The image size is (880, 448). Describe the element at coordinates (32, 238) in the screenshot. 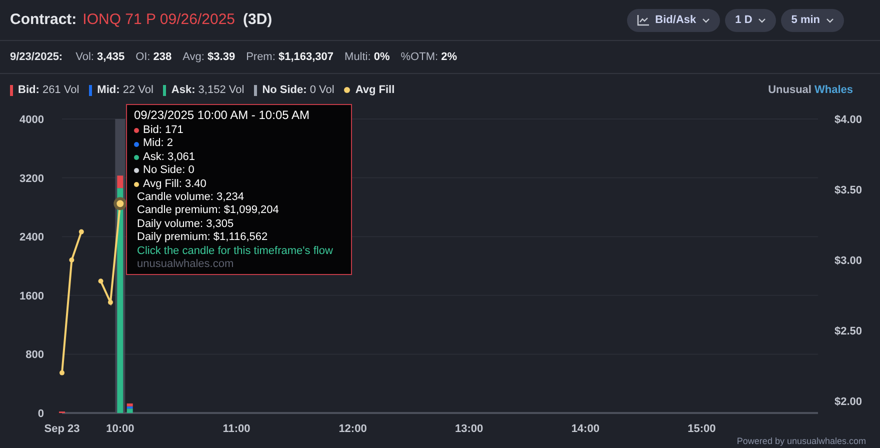

I see `y-axis-label: 2400` at that location.